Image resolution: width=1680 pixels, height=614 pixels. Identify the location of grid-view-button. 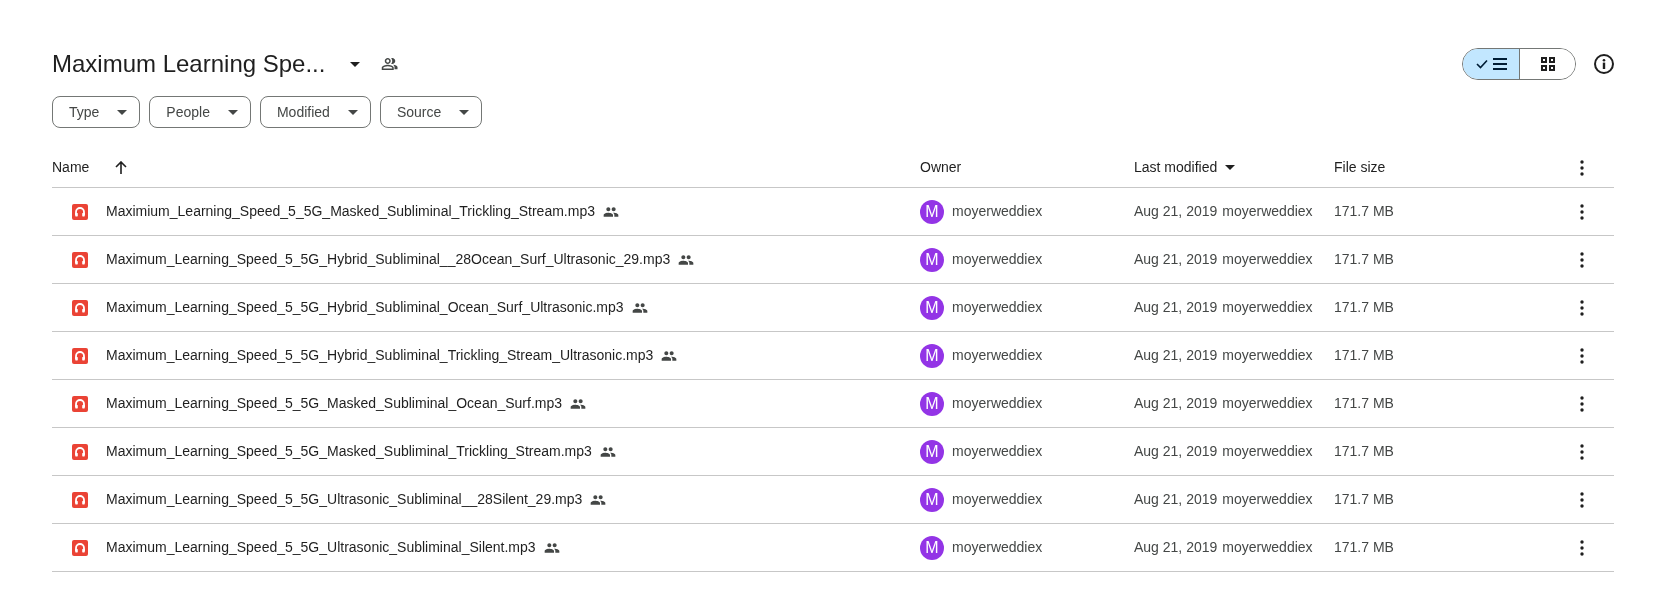
(1547, 64).